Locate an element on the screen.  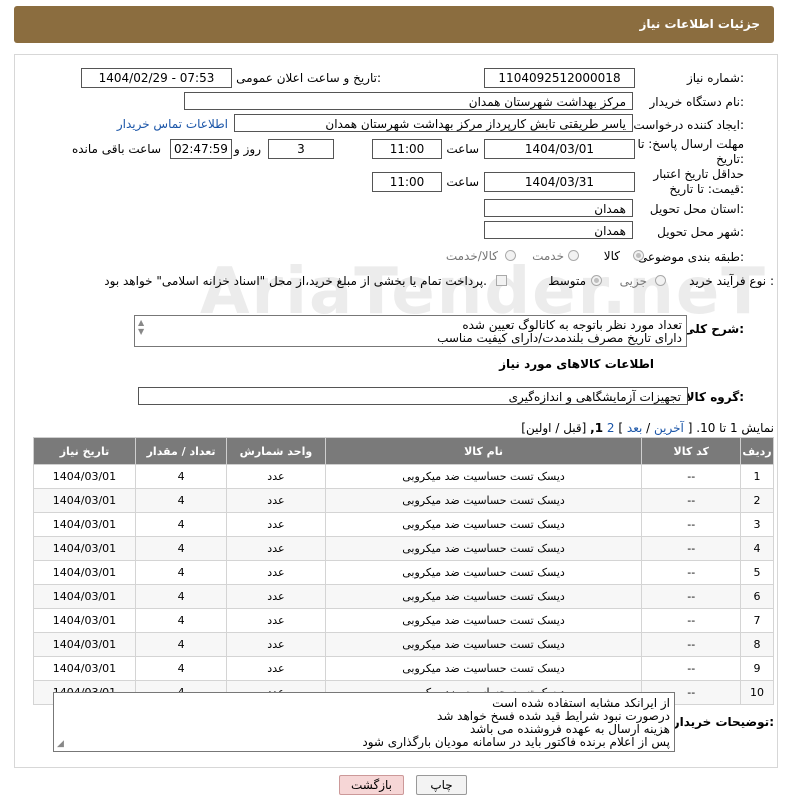
creator-label: ایجاد کننده درخواست: is located at coordinates (688, 125).